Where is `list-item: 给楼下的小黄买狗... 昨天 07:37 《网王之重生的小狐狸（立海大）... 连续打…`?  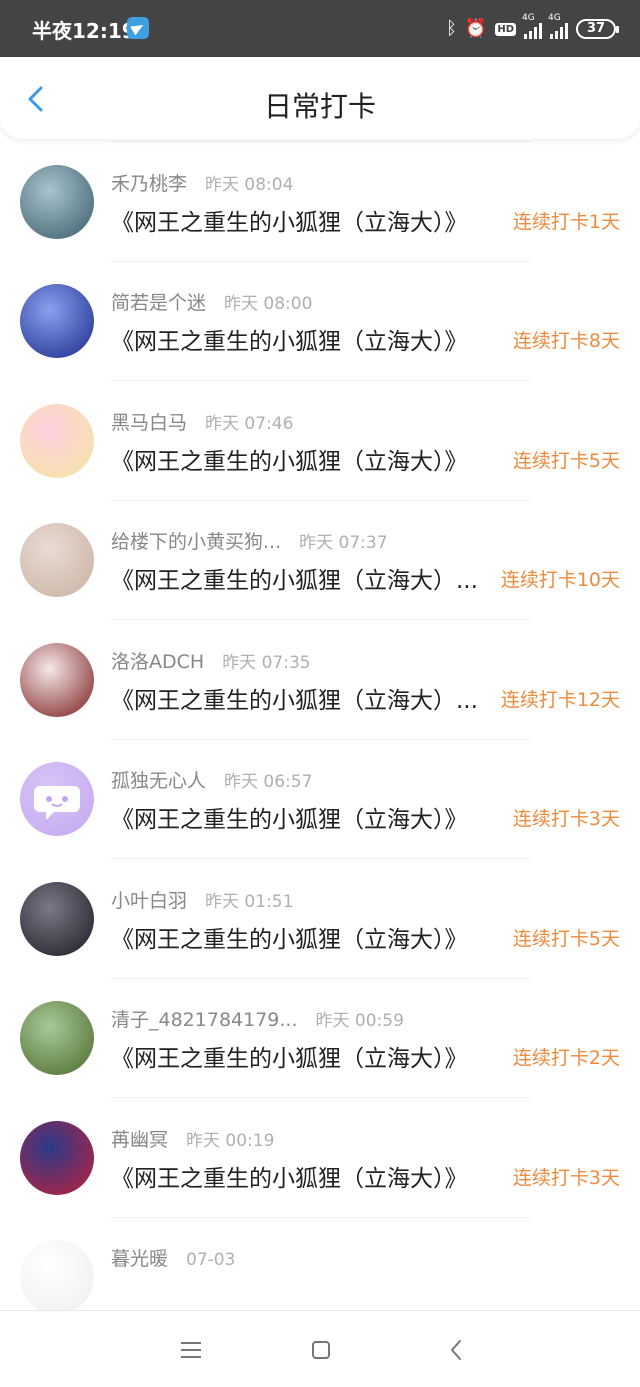 list-item: 给楼下的小黄买狗... 昨天 07:37 《网王之重生的小狐狸（立海大）... 连续打… is located at coordinates (320, 573).